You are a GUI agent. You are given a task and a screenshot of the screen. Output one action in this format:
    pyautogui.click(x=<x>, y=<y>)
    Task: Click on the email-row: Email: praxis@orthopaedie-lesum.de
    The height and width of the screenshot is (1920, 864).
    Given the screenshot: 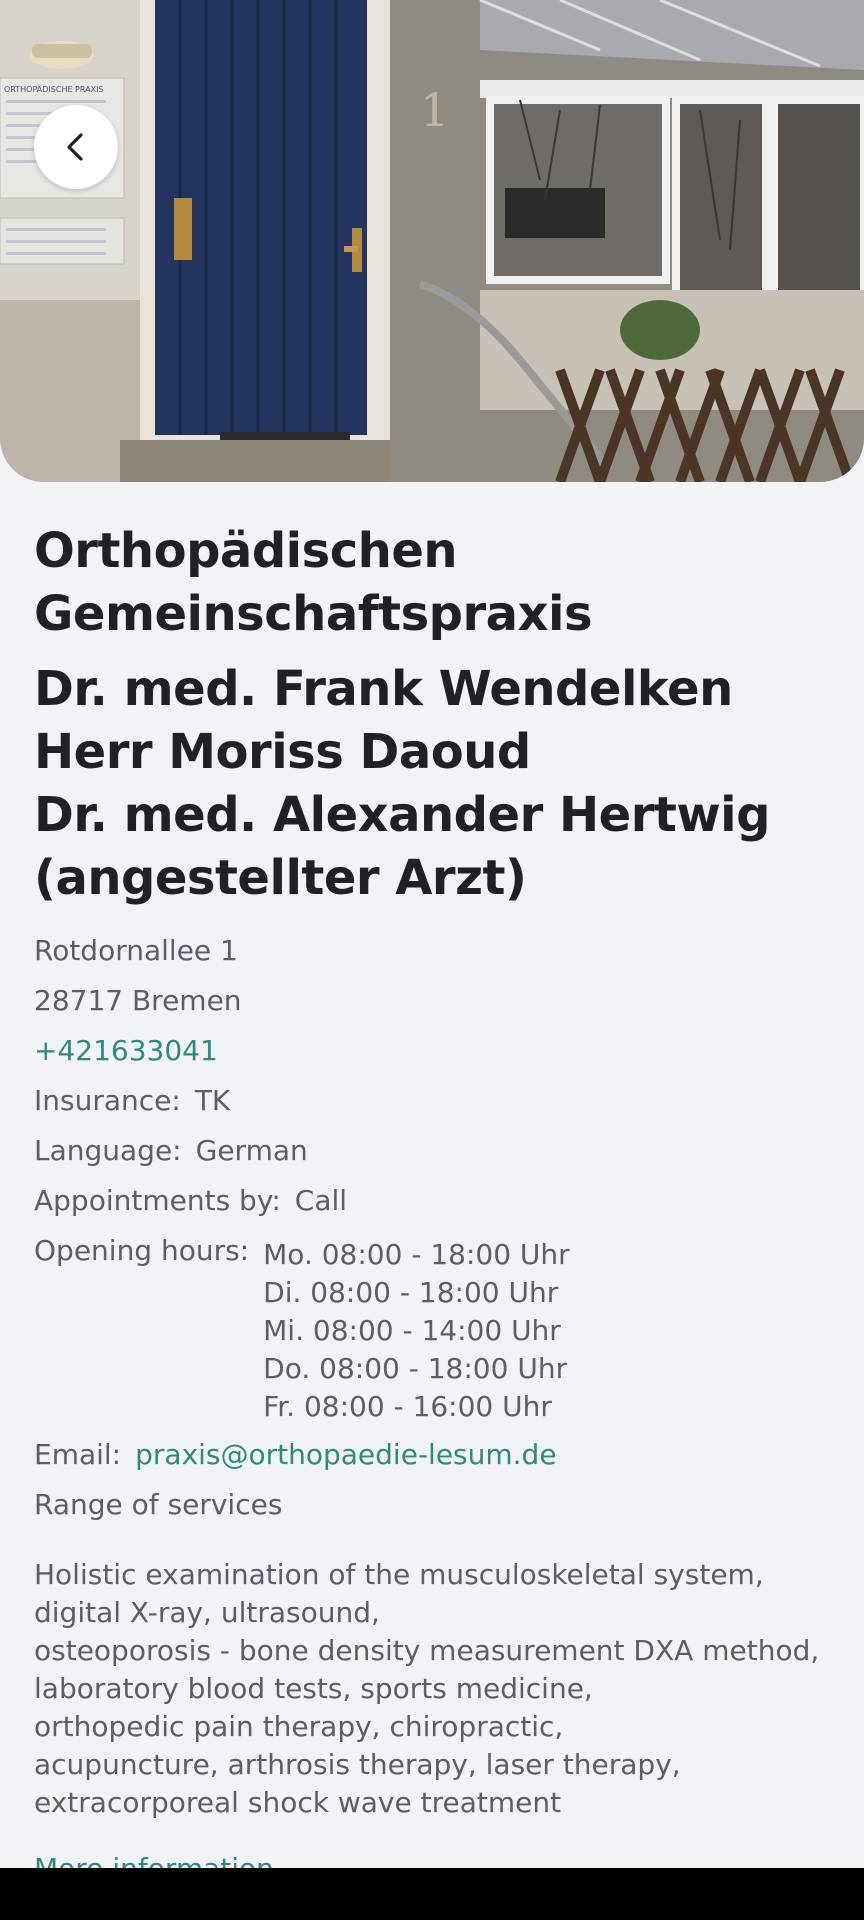 What is the action you would take?
    pyautogui.click(x=434, y=1455)
    